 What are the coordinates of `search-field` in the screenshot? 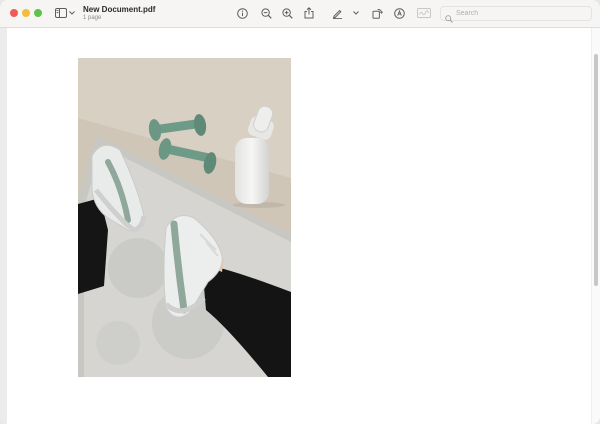 It's located at (516, 14).